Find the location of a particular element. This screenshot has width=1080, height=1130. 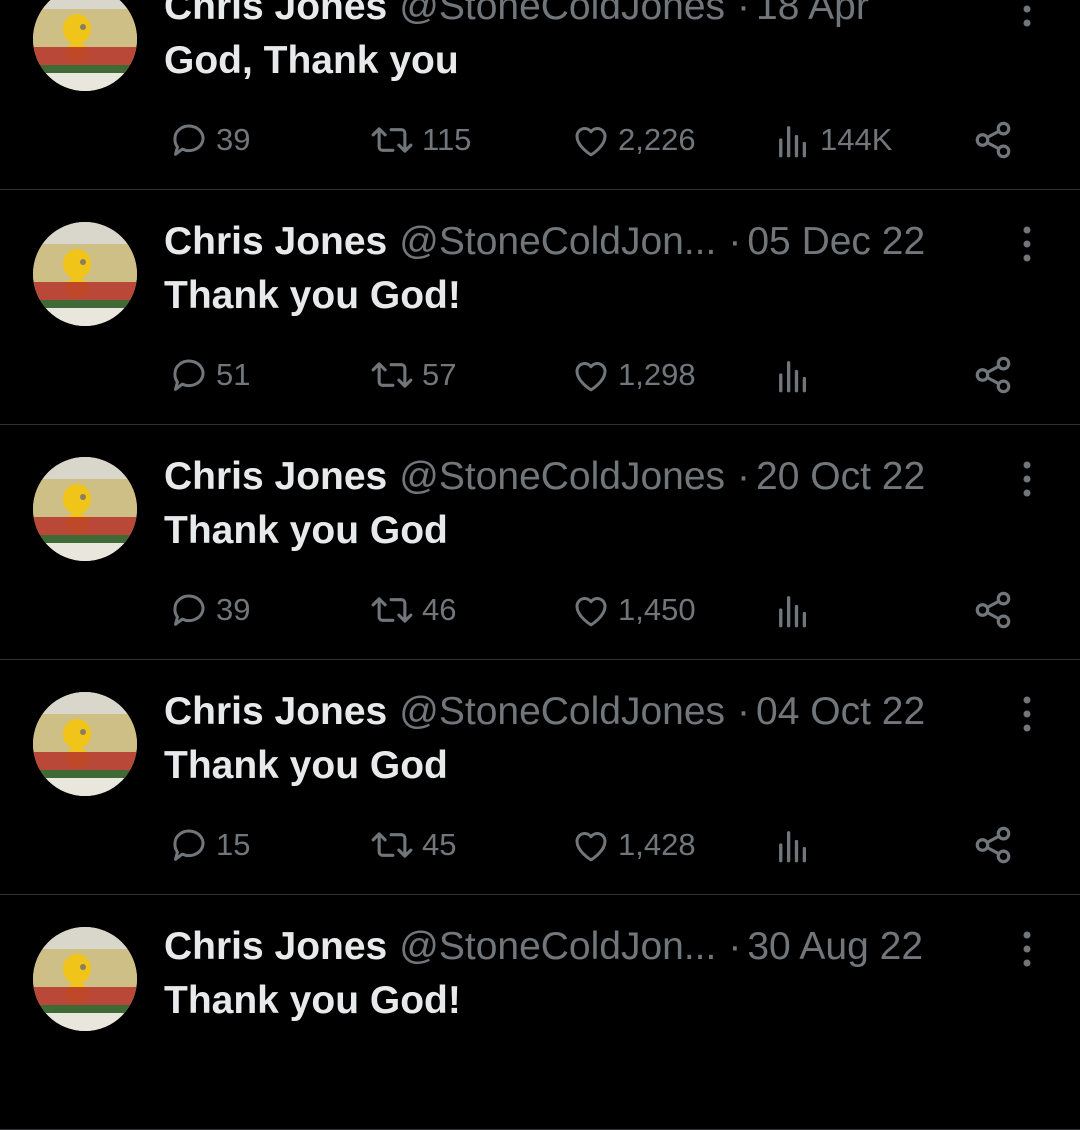

tweet-date: 20 Oct 22 is located at coordinates (840, 477).